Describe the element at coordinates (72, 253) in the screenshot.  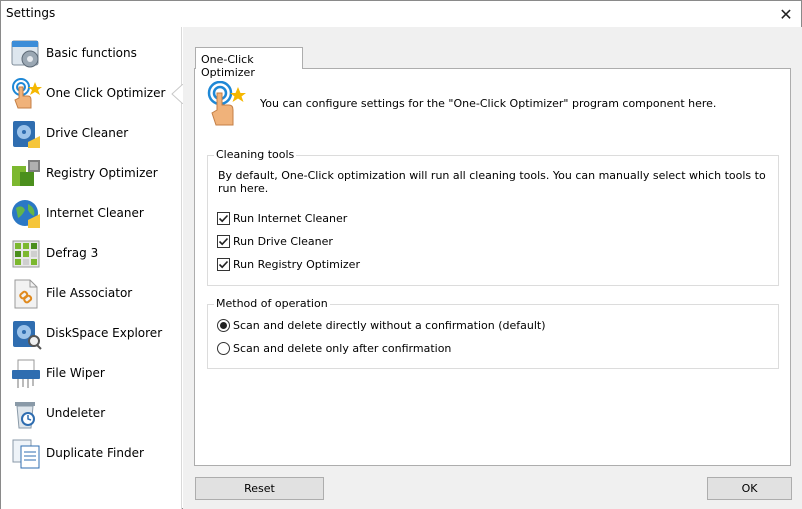
I see `sidebar-item-label: Defrag 3` at that location.